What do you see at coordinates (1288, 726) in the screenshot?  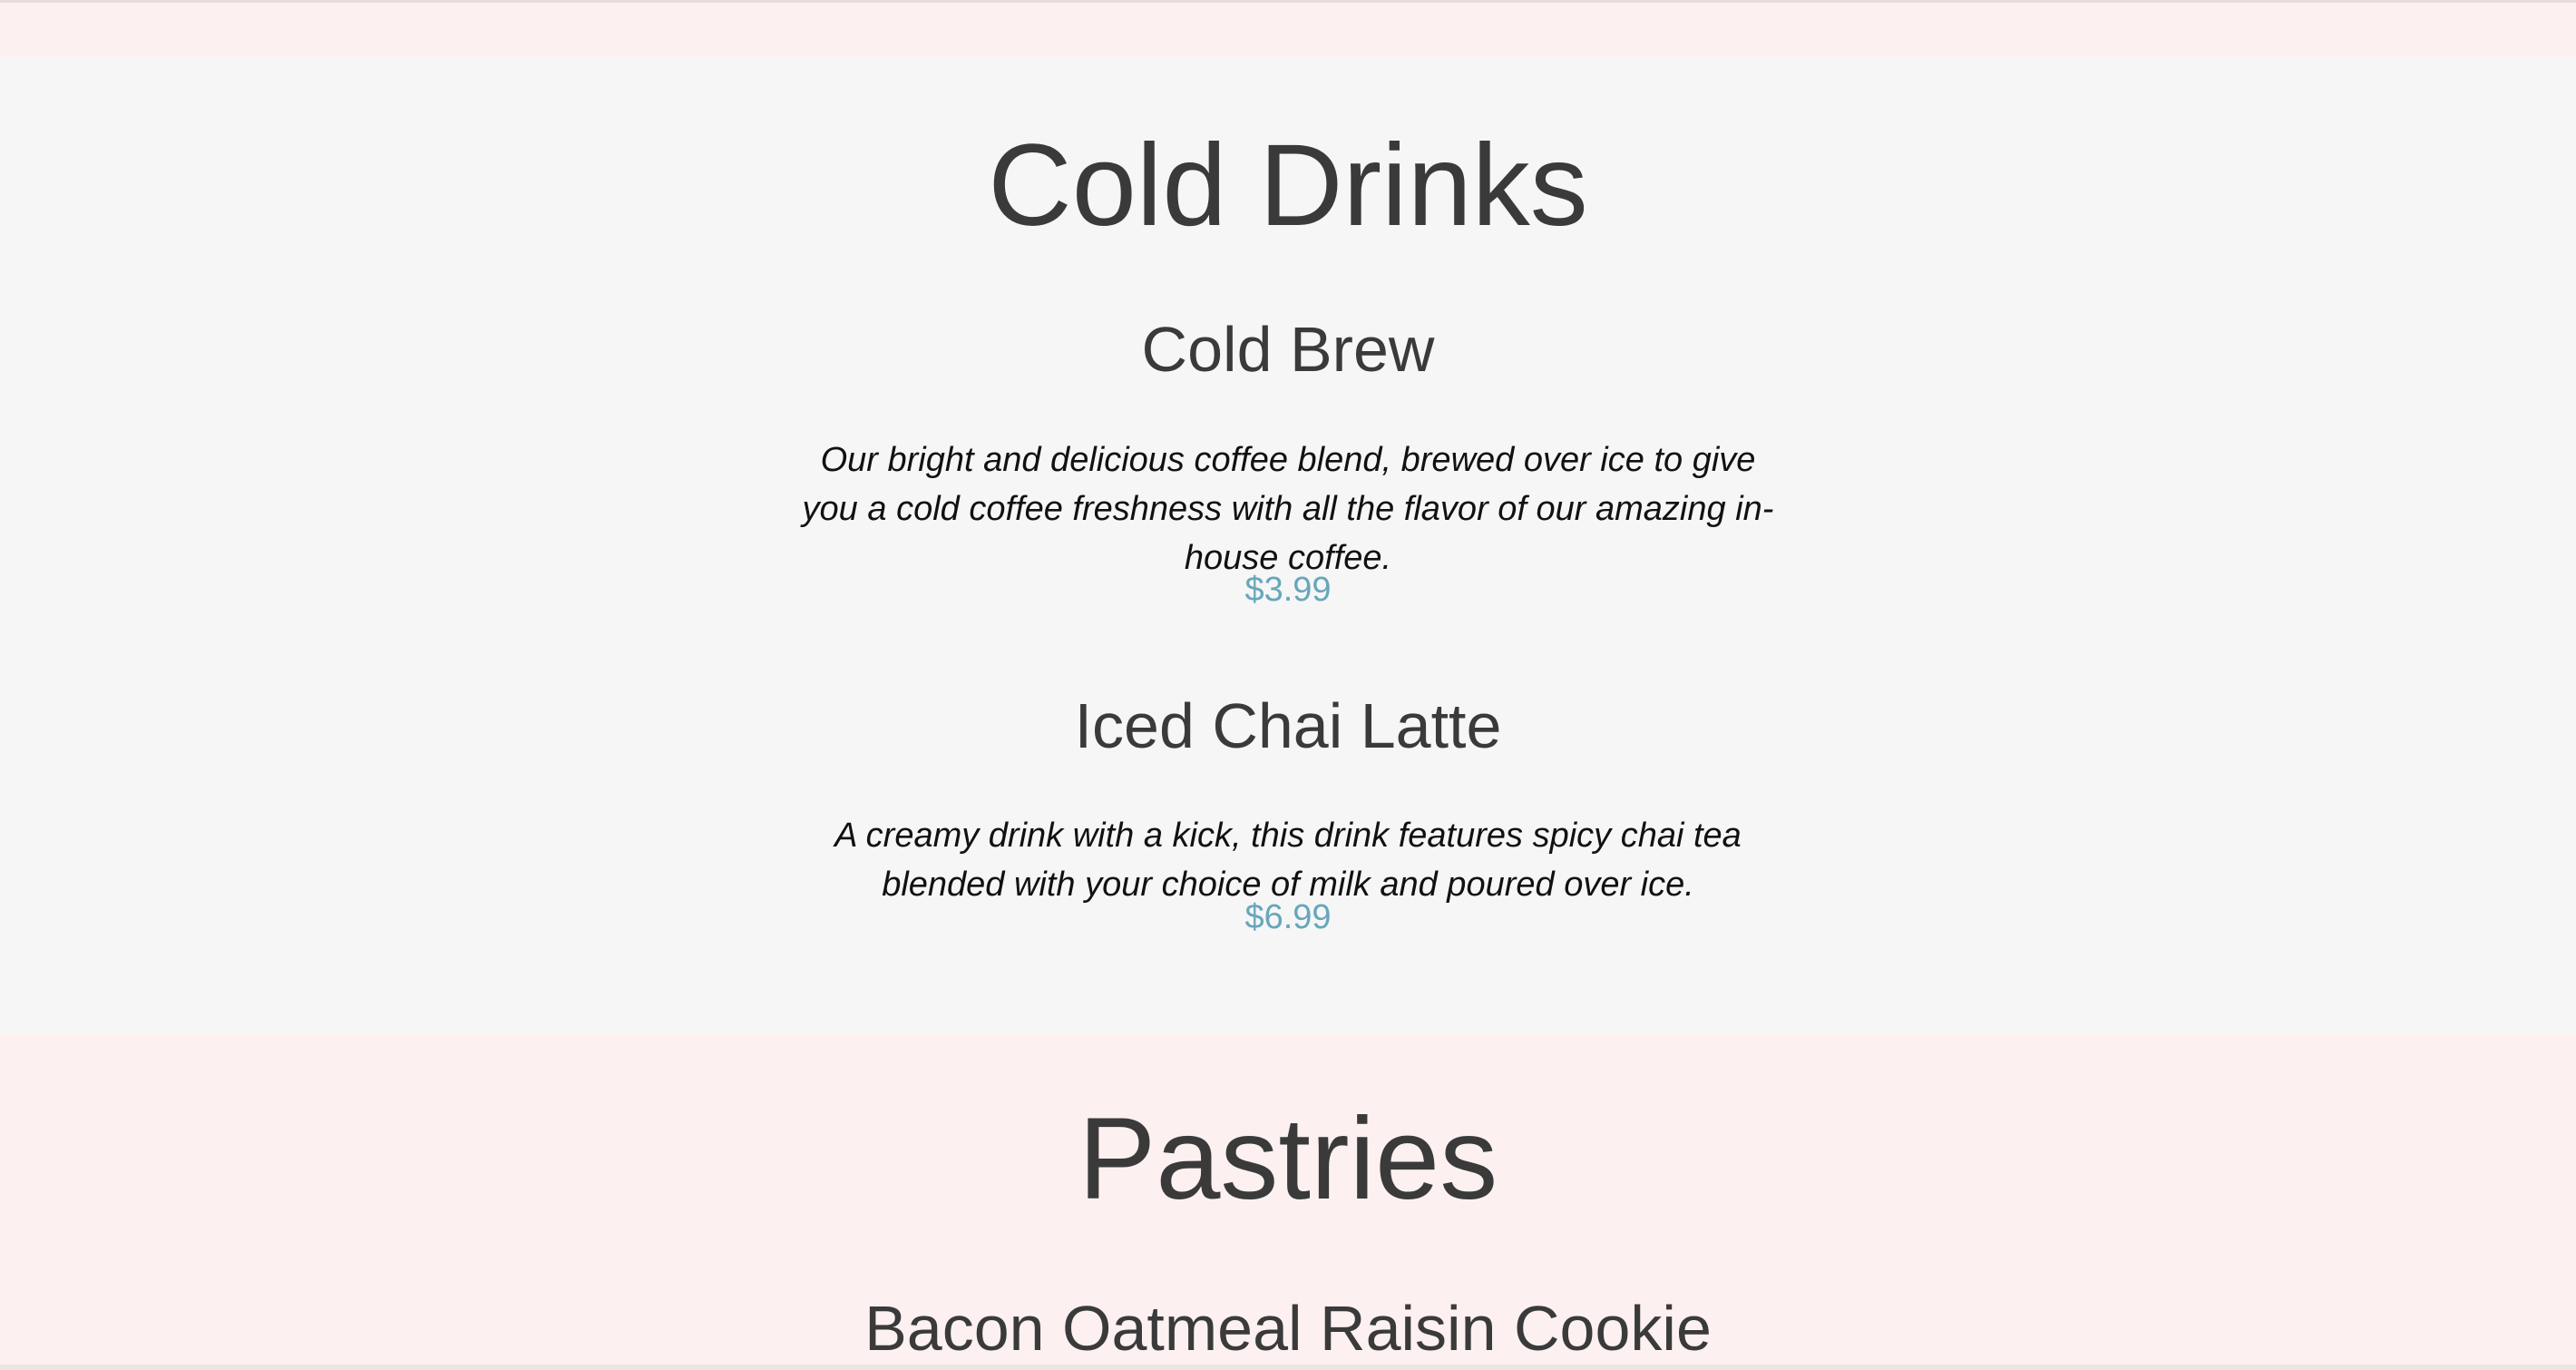 I see `item-name: Iced Chai Latte` at bounding box center [1288, 726].